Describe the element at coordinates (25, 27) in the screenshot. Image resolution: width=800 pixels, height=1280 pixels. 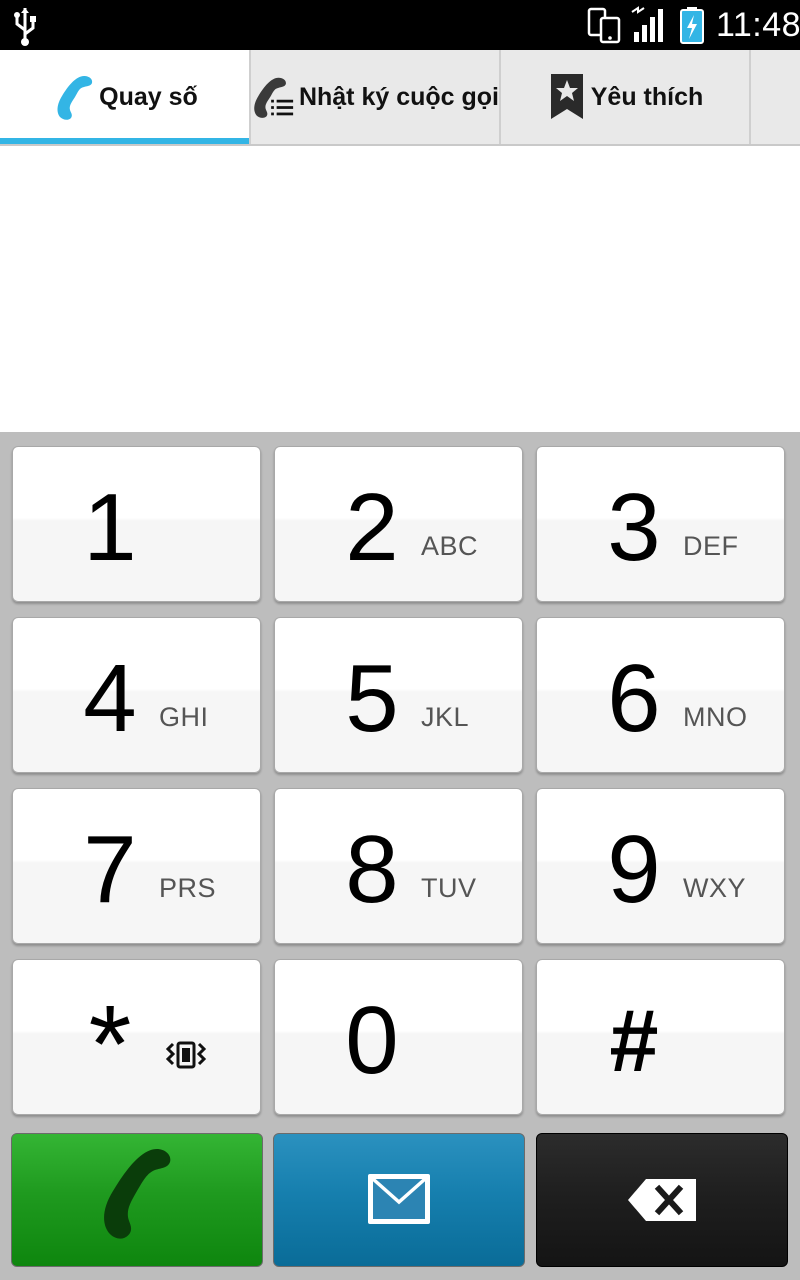
I see `usb-icon` at that location.